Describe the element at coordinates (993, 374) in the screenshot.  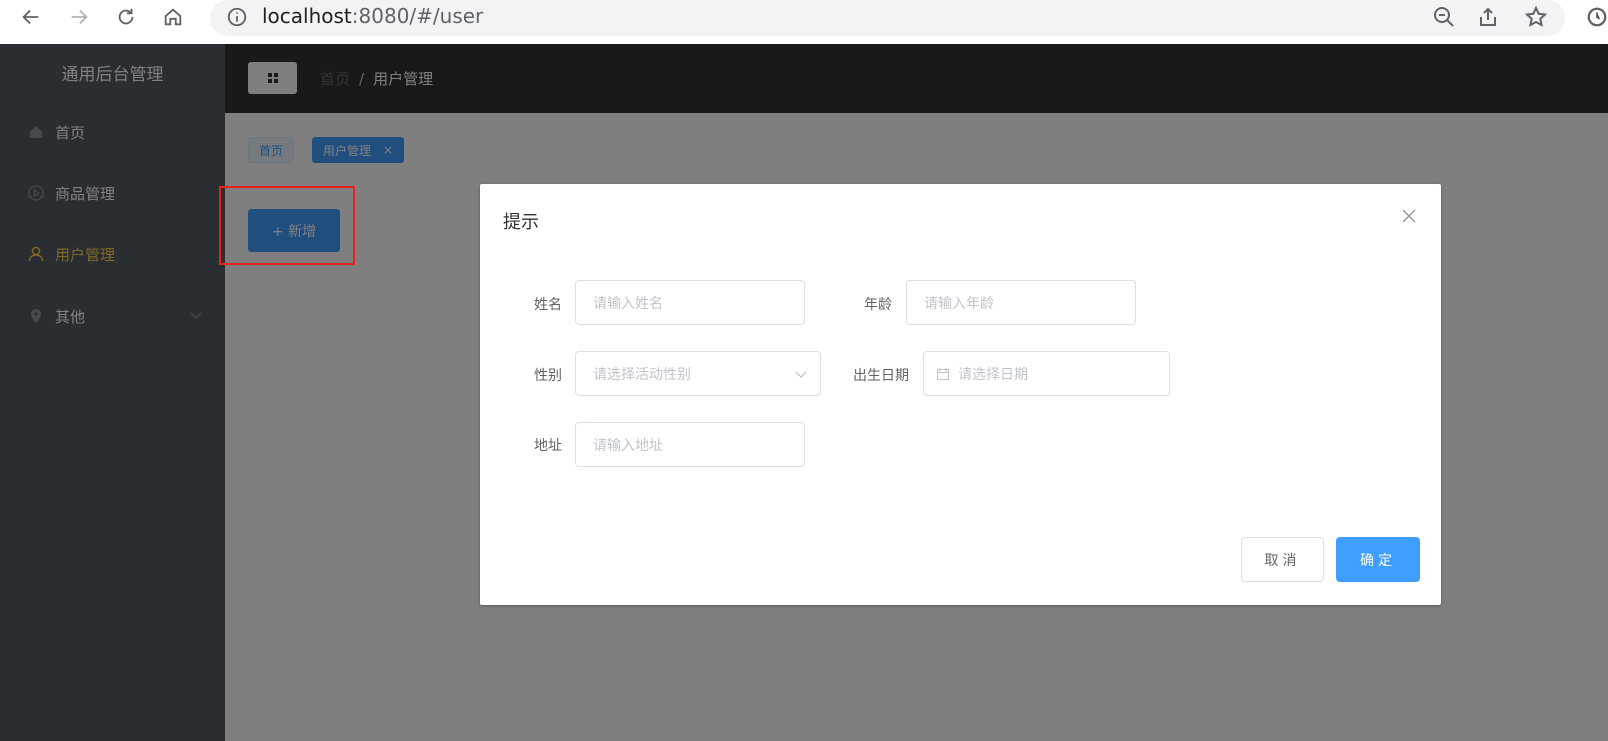
I see `birth-placeholder: 请选择日期` at that location.